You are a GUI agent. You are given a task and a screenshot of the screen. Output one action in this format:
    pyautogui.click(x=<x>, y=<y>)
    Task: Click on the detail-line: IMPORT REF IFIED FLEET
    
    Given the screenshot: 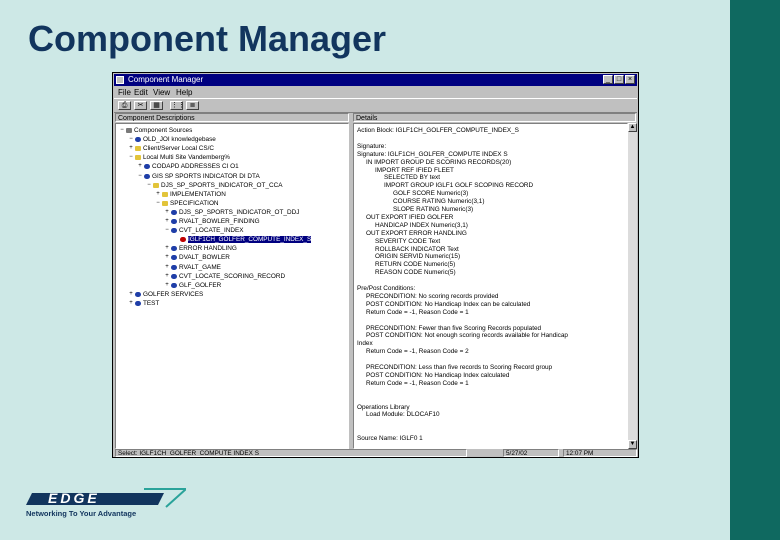 What is the action you would take?
    pyautogui.click(x=414, y=170)
    